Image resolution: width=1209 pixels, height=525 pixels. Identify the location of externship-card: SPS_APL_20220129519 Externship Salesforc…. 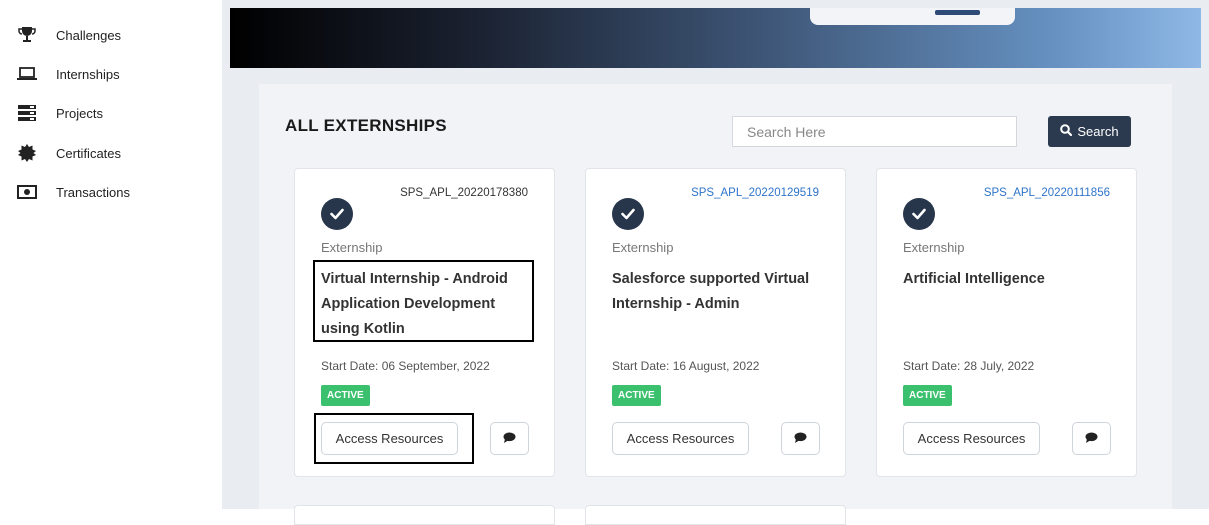
(715, 322).